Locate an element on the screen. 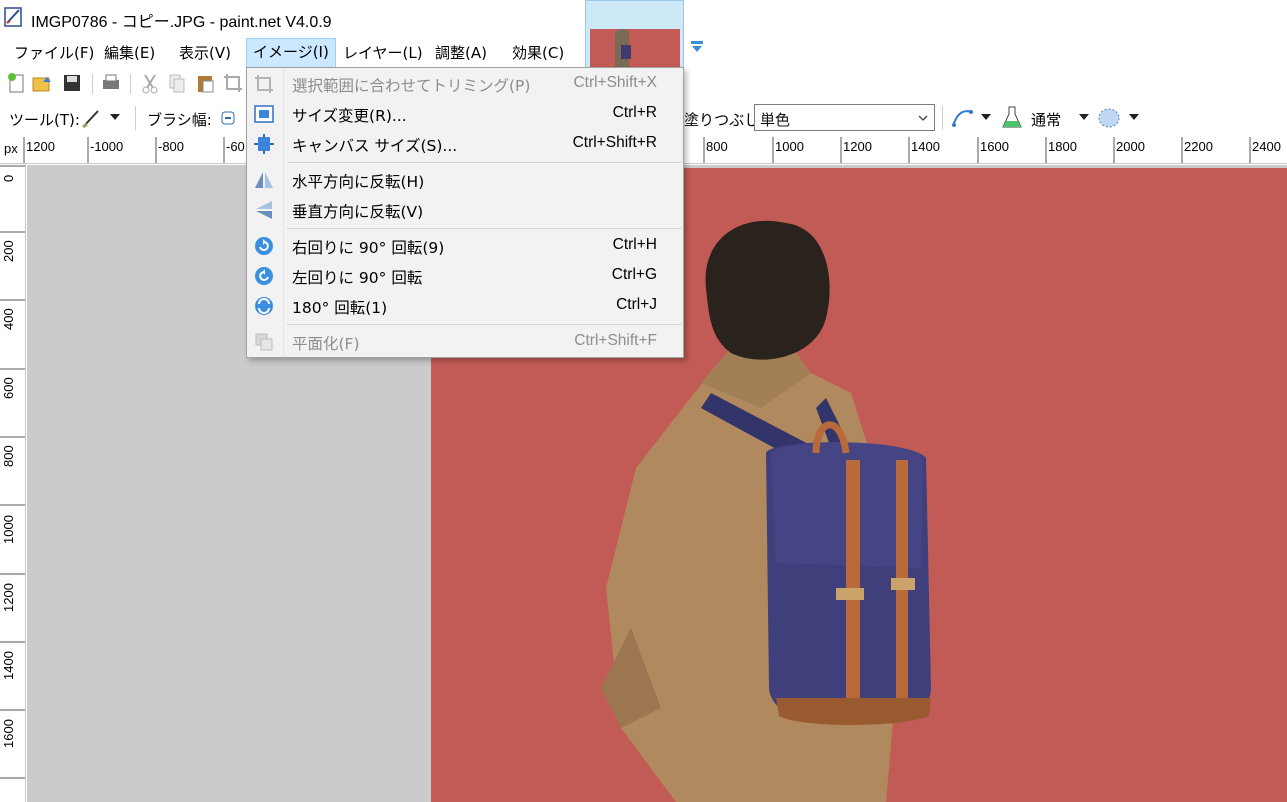 The height and width of the screenshot is (802, 1287). rotate-ccw-icon is located at coordinates (264, 276).